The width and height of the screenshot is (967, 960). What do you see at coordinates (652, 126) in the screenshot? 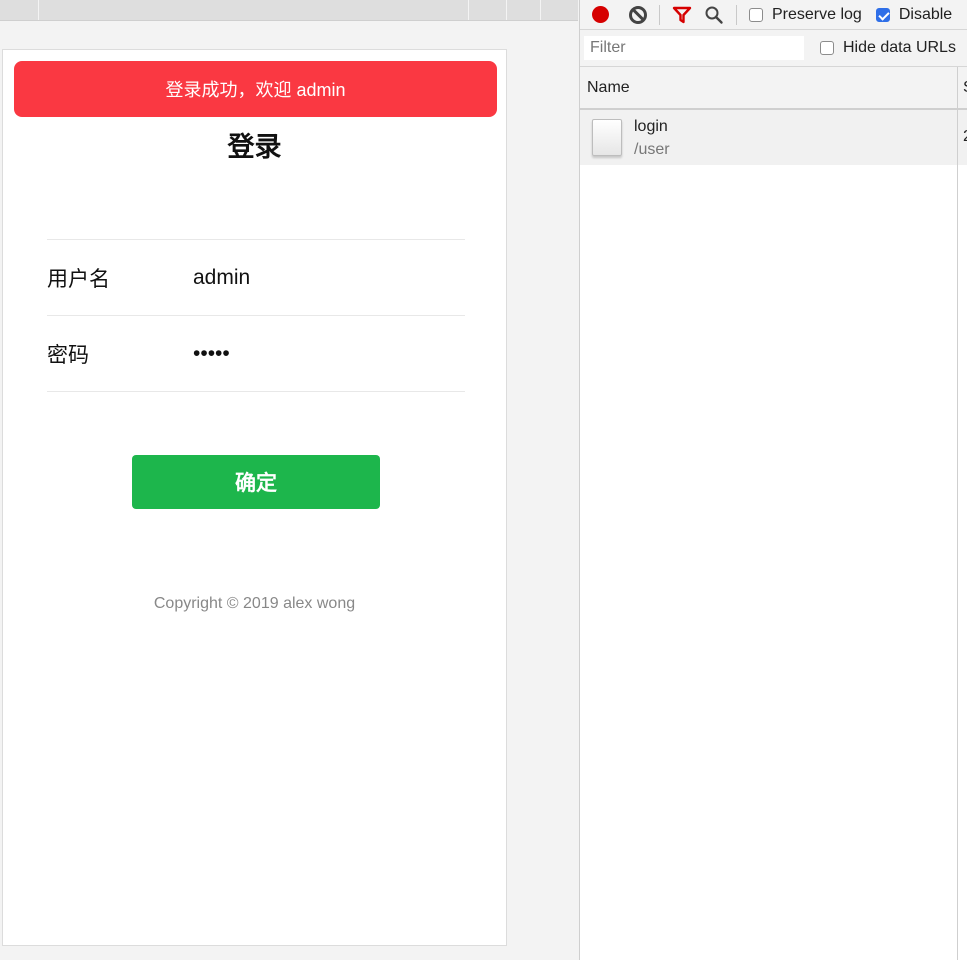
I see `request-name: login` at bounding box center [652, 126].